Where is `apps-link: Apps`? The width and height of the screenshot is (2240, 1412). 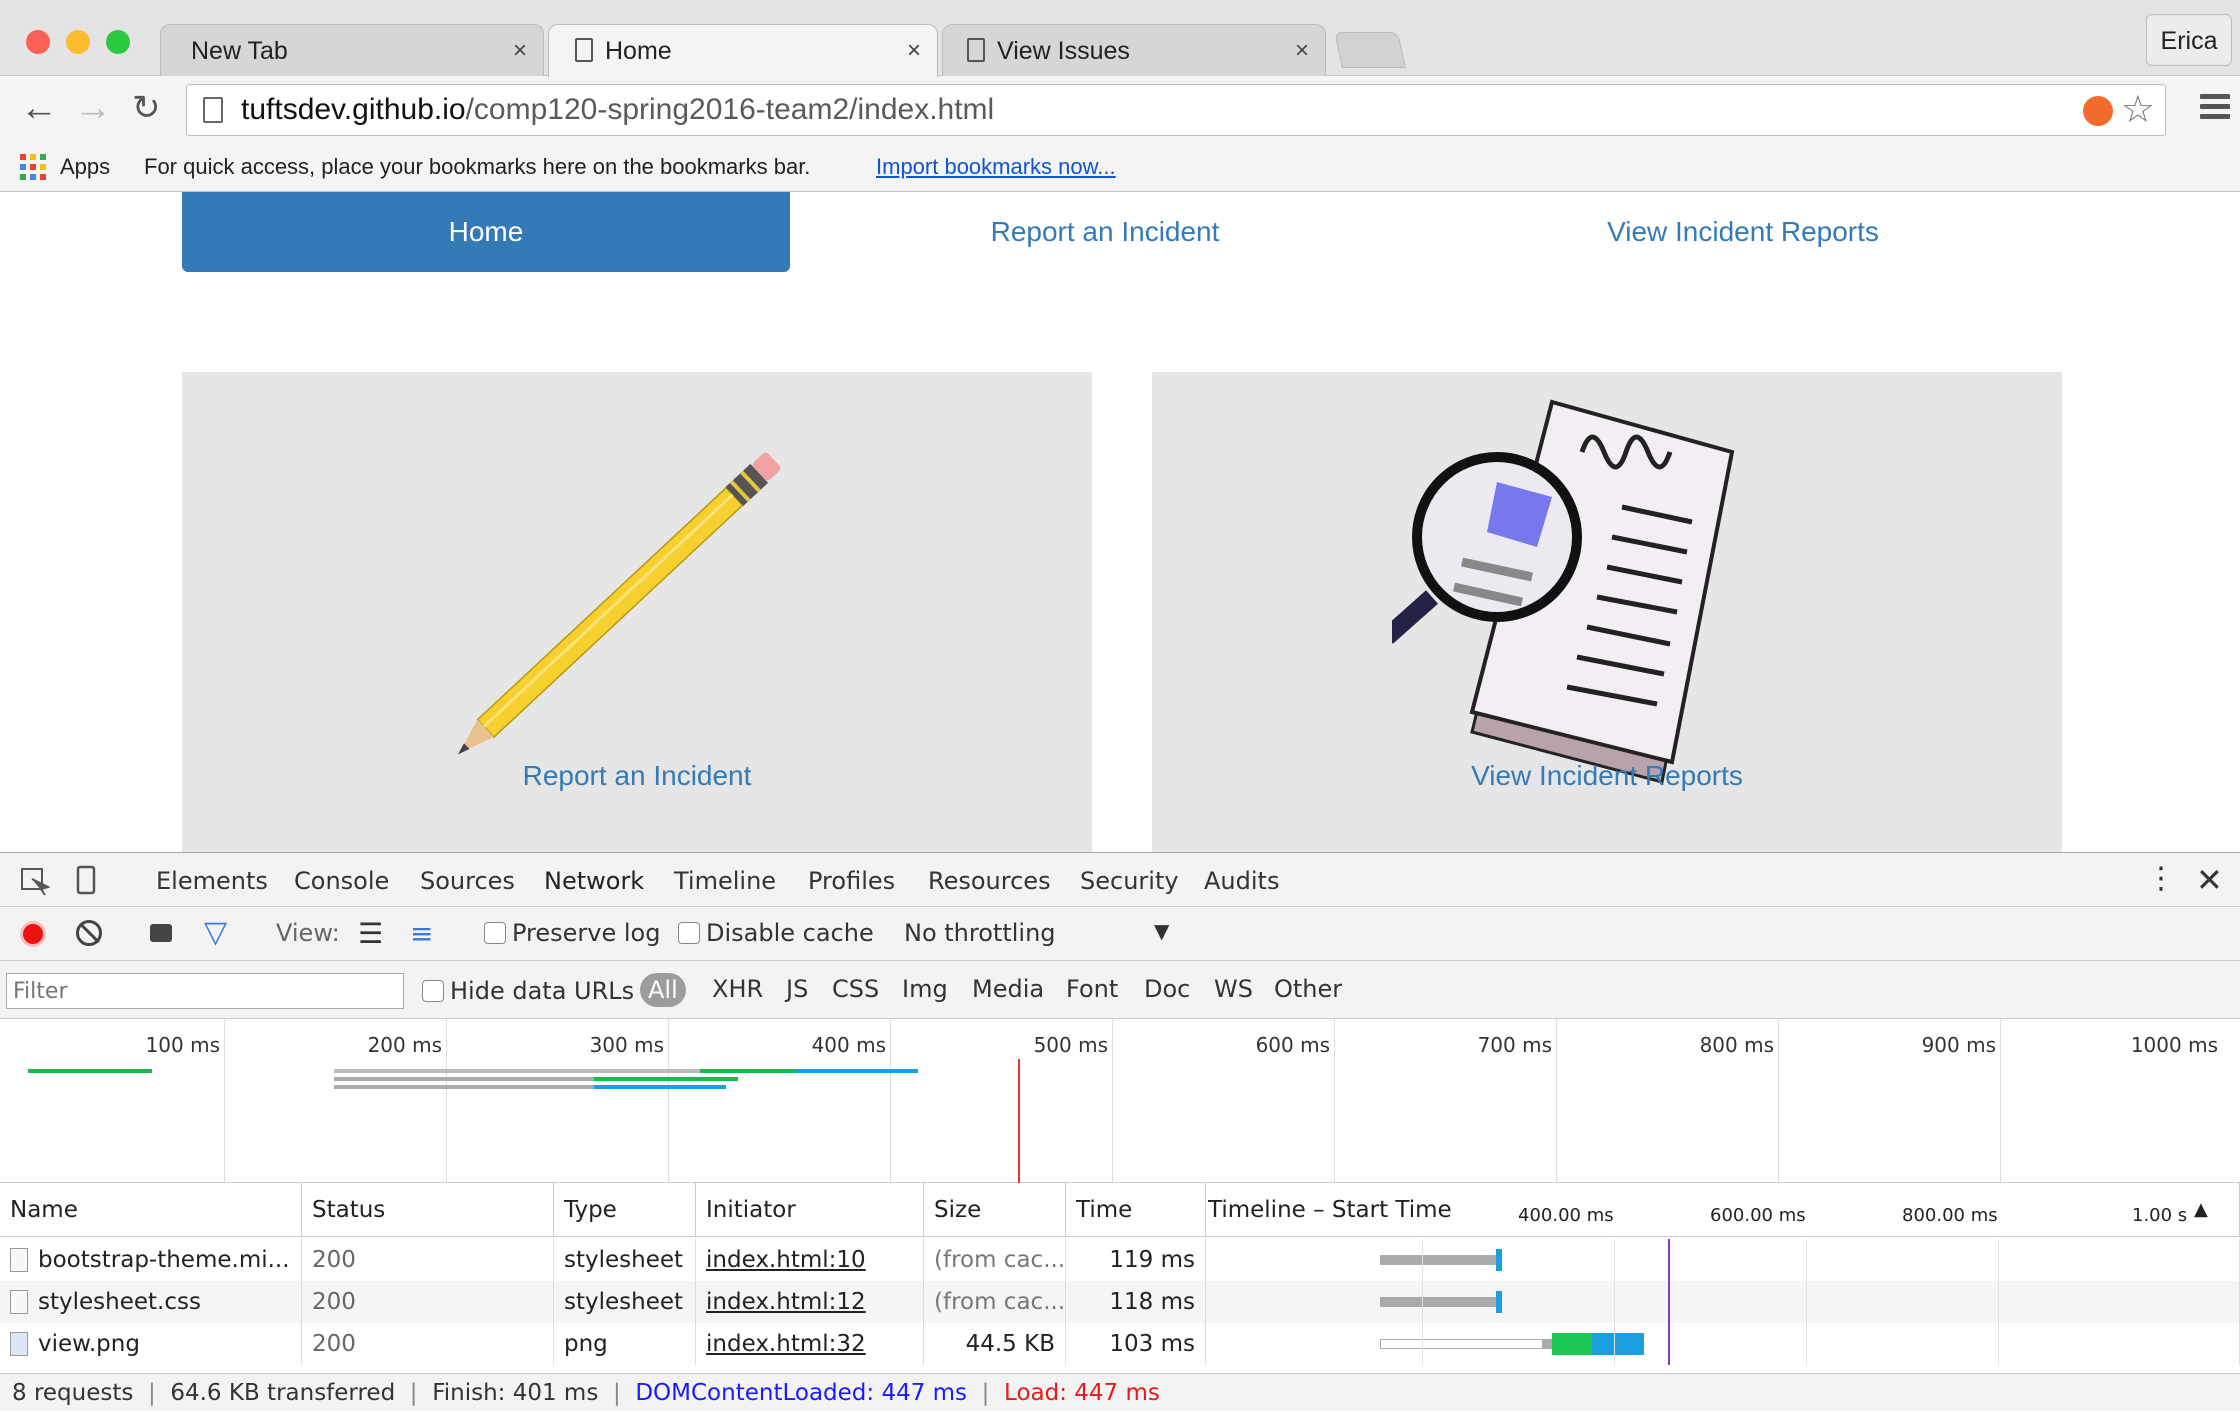 apps-link: Apps is located at coordinates (85, 167).